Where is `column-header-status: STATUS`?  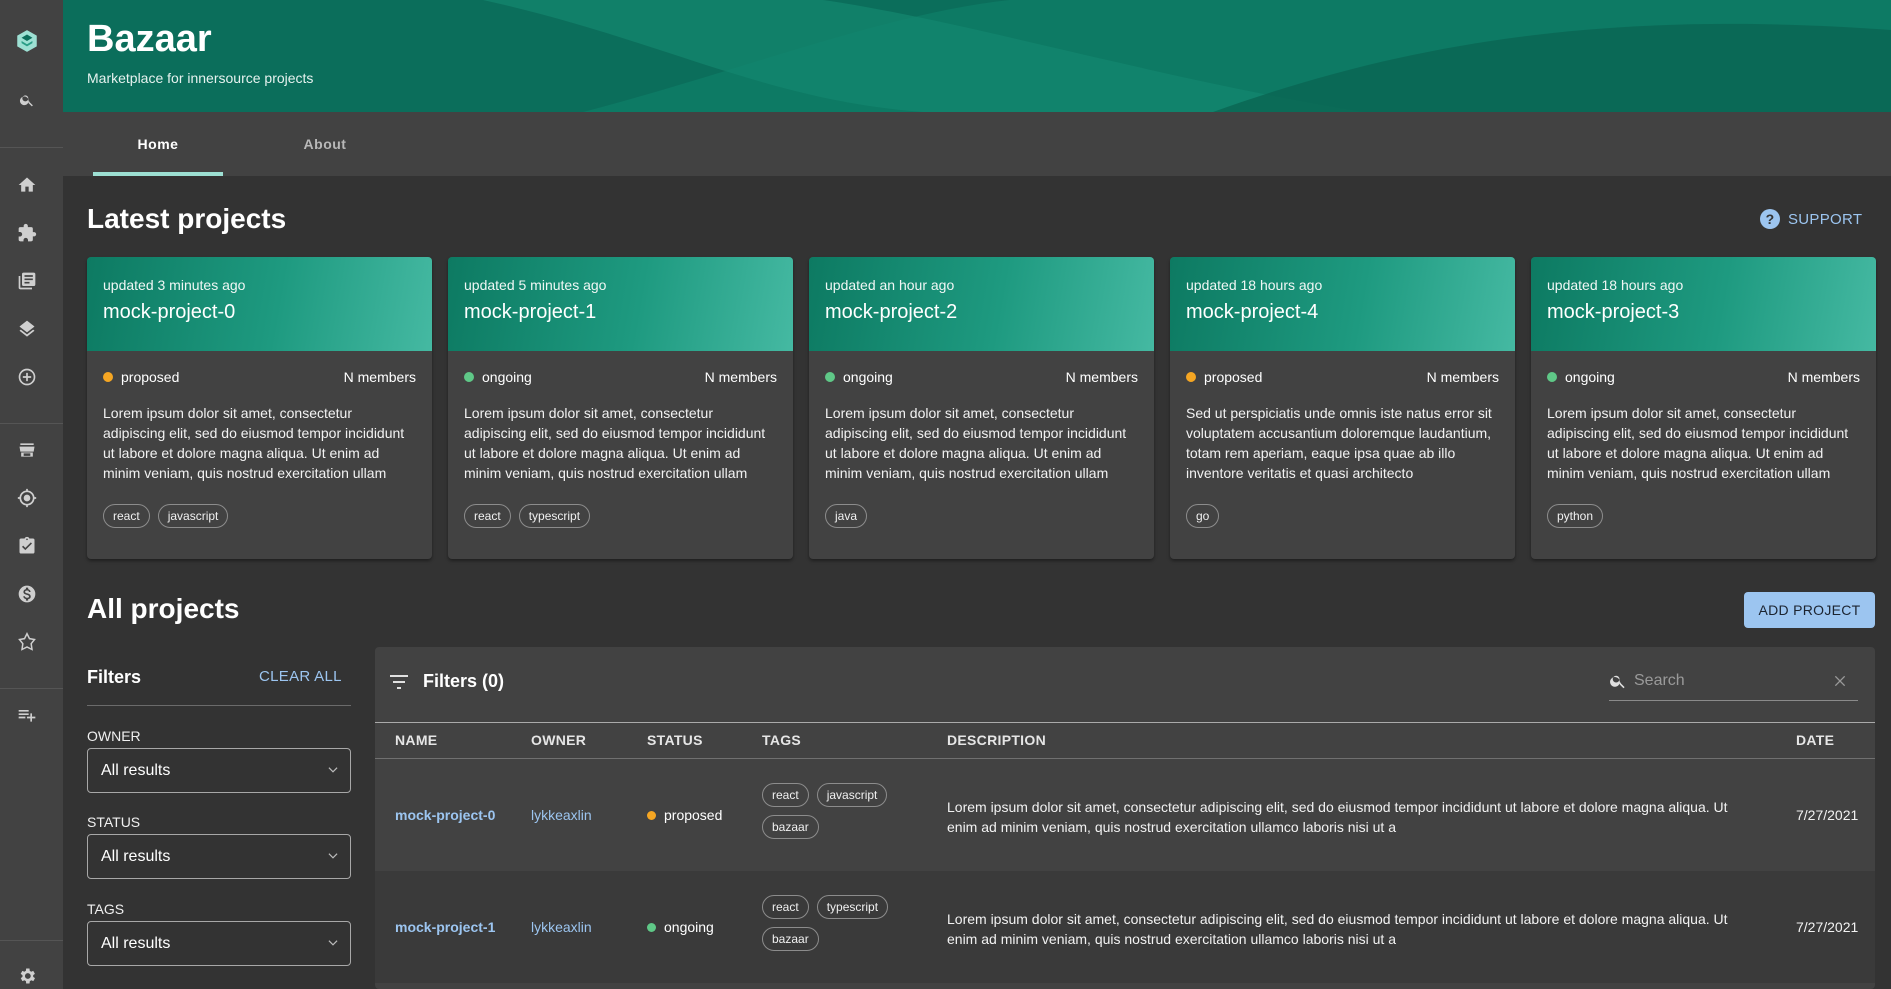 column-header-status: STATUS is located at coordinates (675, 740).